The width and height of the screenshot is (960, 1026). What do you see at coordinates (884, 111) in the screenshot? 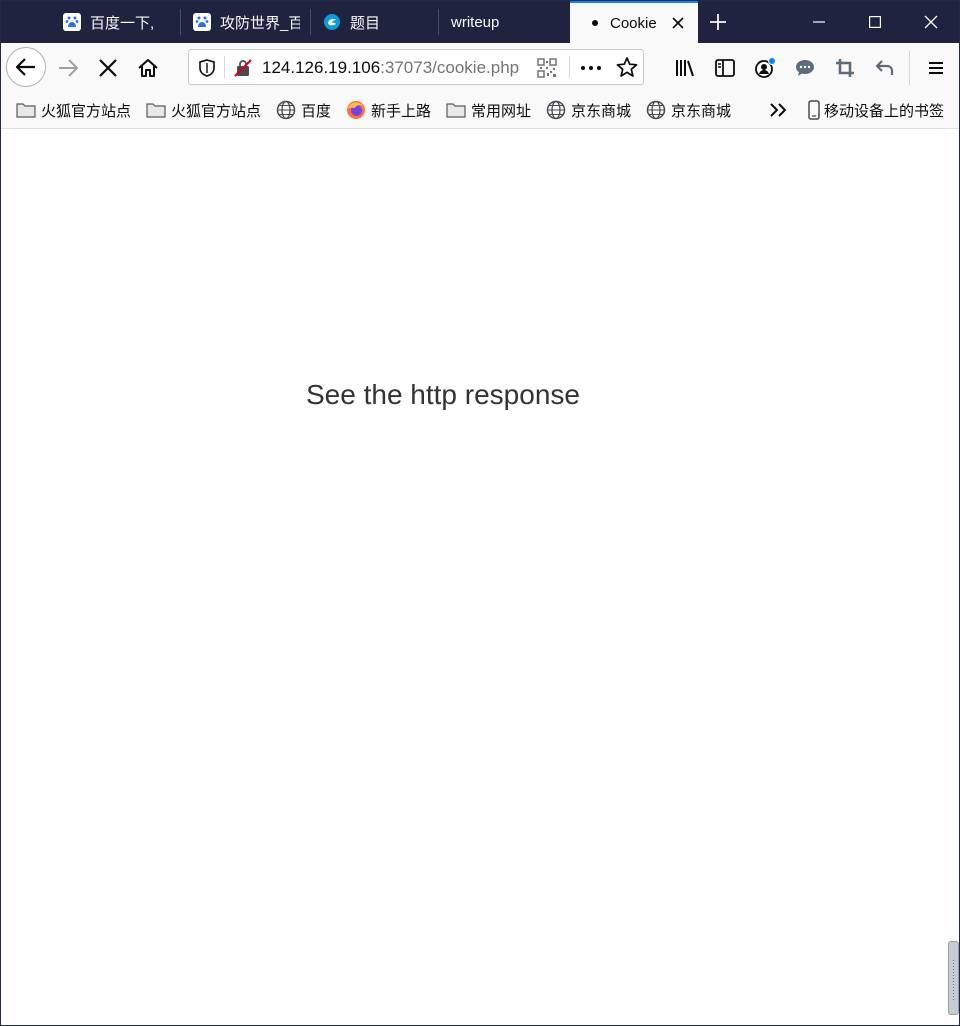
I see `bookmark-label: 移动设备上的书签` at bounding box center [884, 111].